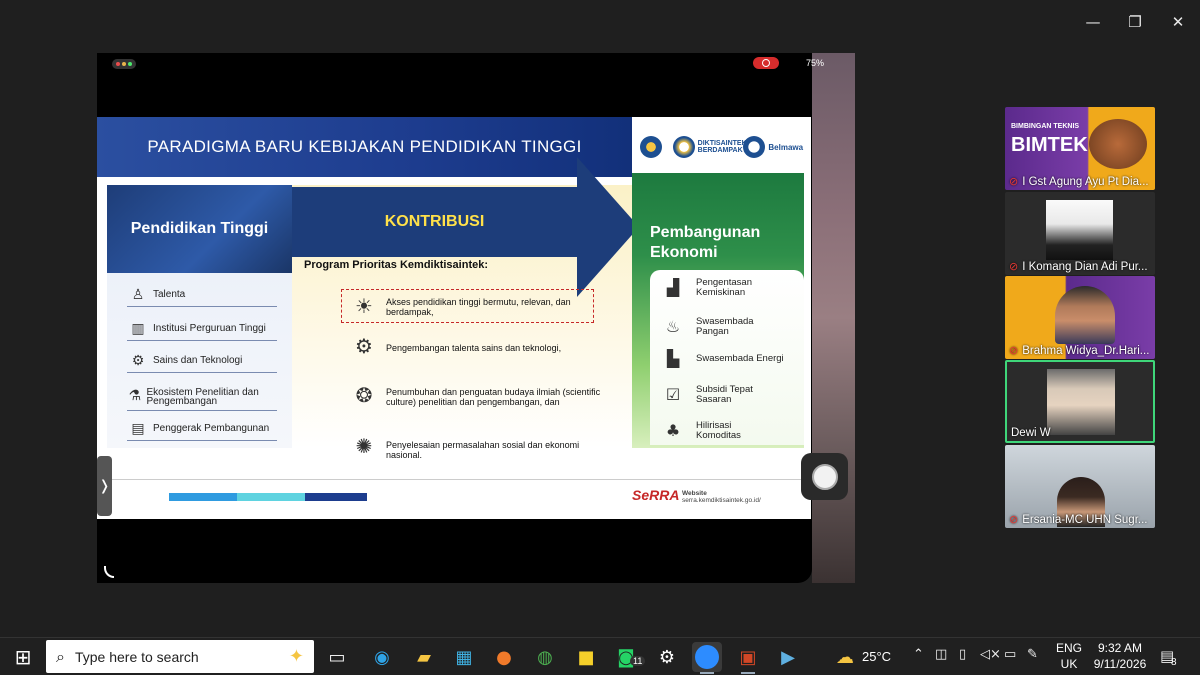 The width and height of the screenshot is (1200, 675). What do you see at coordinates (586, 657) in the screenshot?
I see `sticky-notes-icon: ■` at bounding box center [586, 657].